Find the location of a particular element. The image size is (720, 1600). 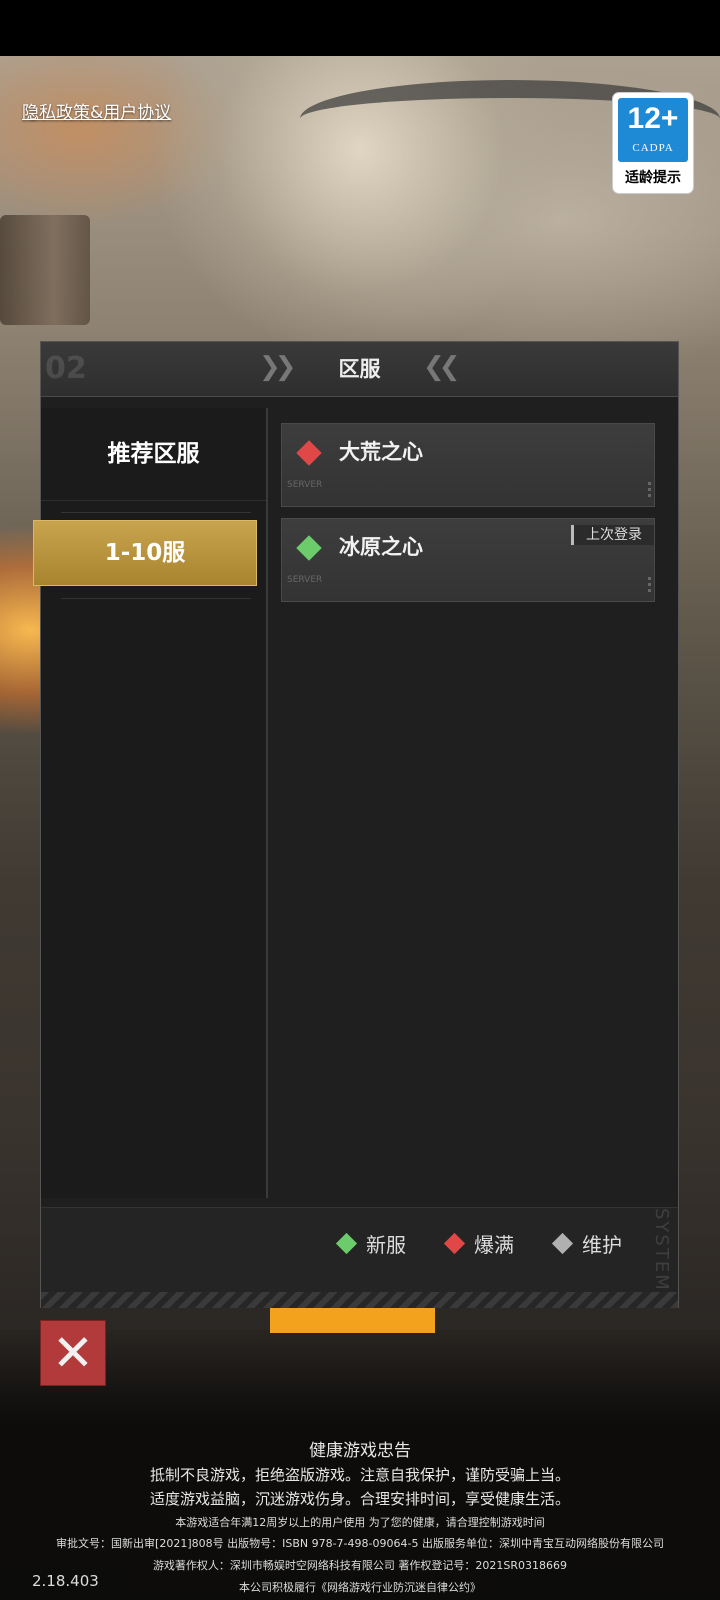

dialog-title: 区服 is located at coordinates (359, 369).